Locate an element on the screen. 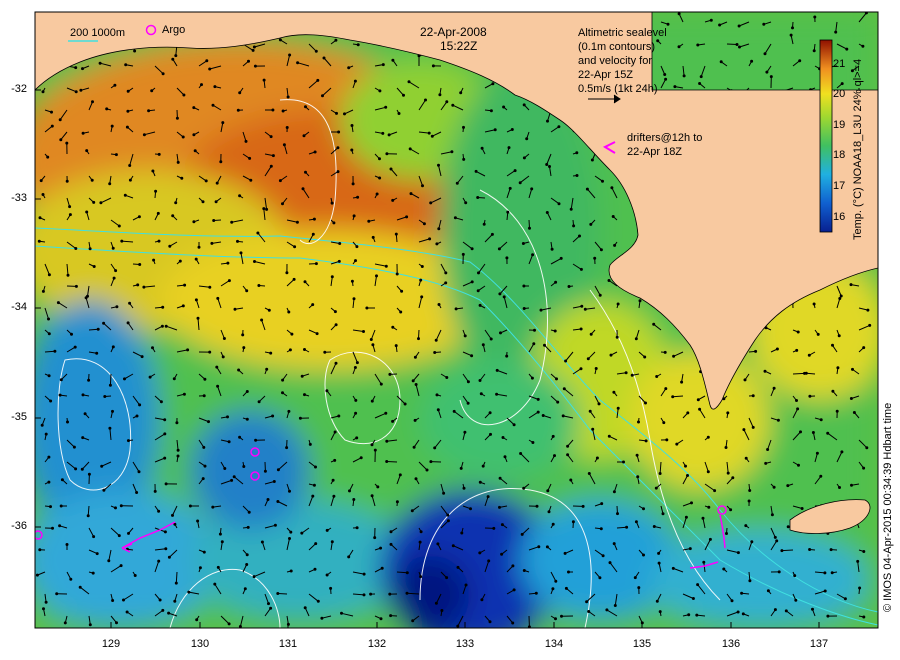  colorbar-tick: 19 is located at coordinates (839, 125).